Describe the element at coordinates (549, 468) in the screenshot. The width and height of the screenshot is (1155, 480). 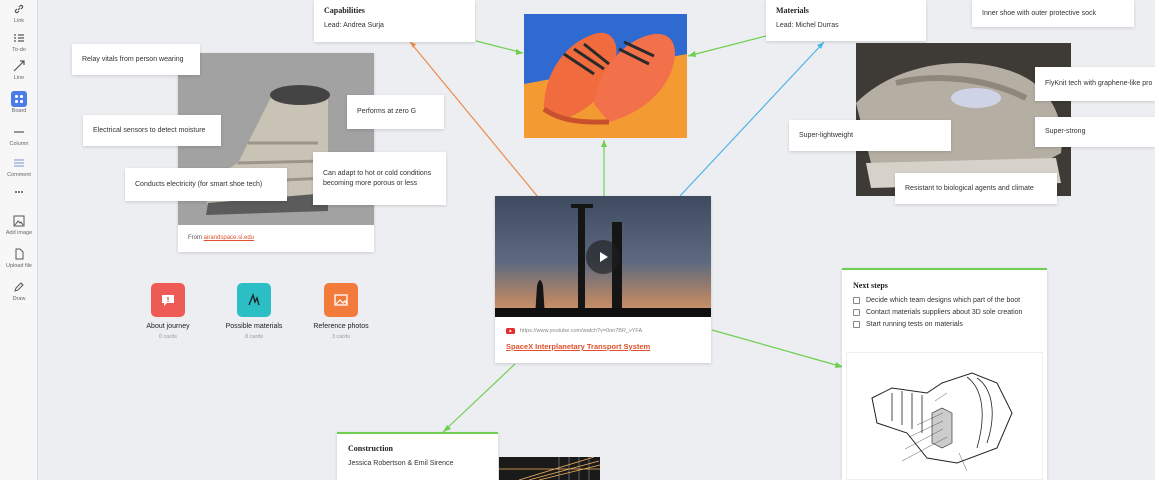
I see `construction-image` at that location.